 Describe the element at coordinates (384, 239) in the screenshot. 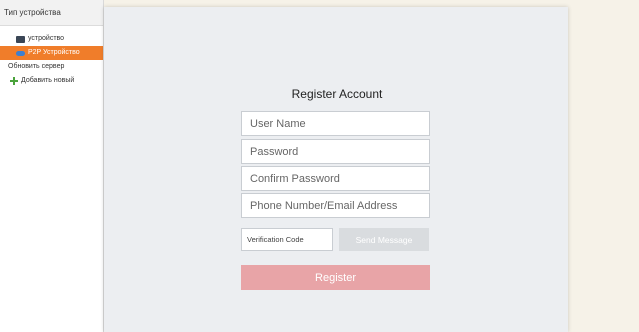

I see `send-message-button: Send Message` at that location.